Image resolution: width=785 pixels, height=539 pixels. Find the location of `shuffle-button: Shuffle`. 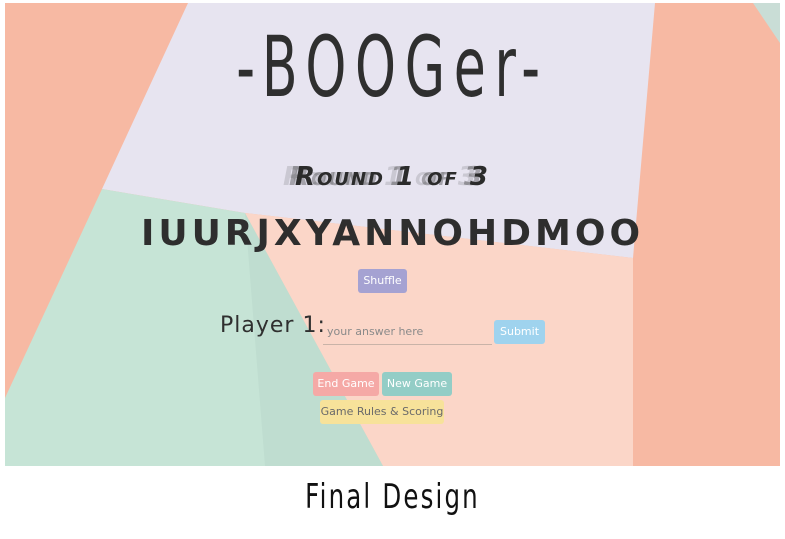

shuffle-button: Shuffle is located at coordinates (382, 281).